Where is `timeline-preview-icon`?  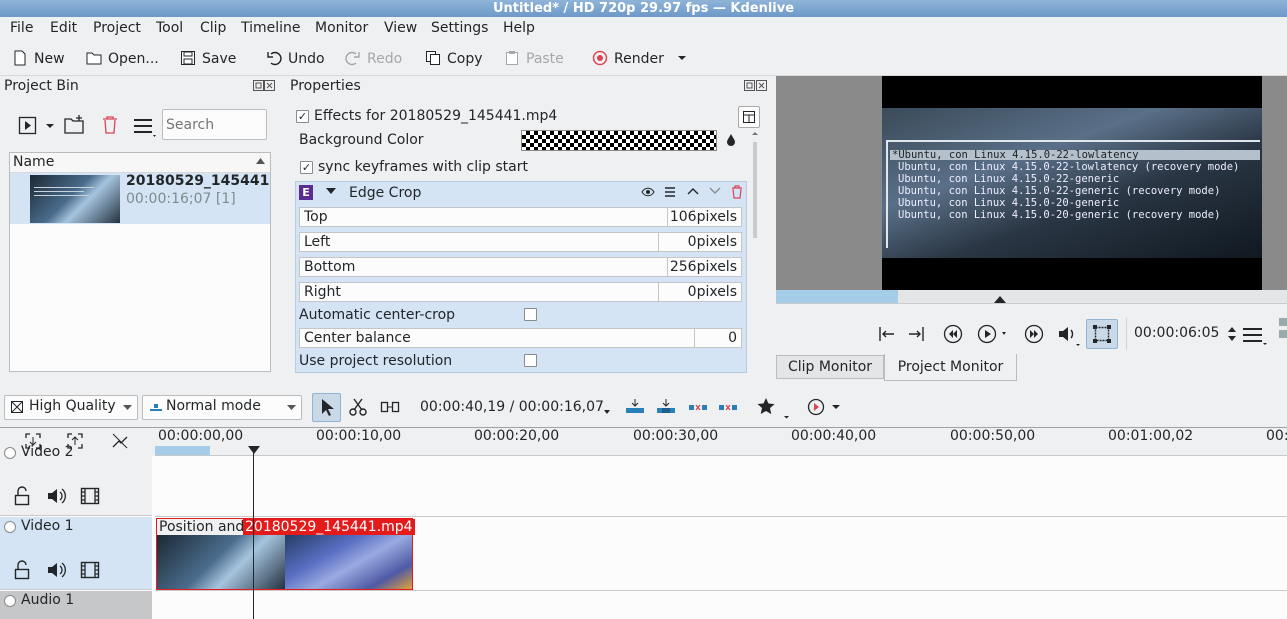
timeline-preview-icon is located at coordinates (824, 407).